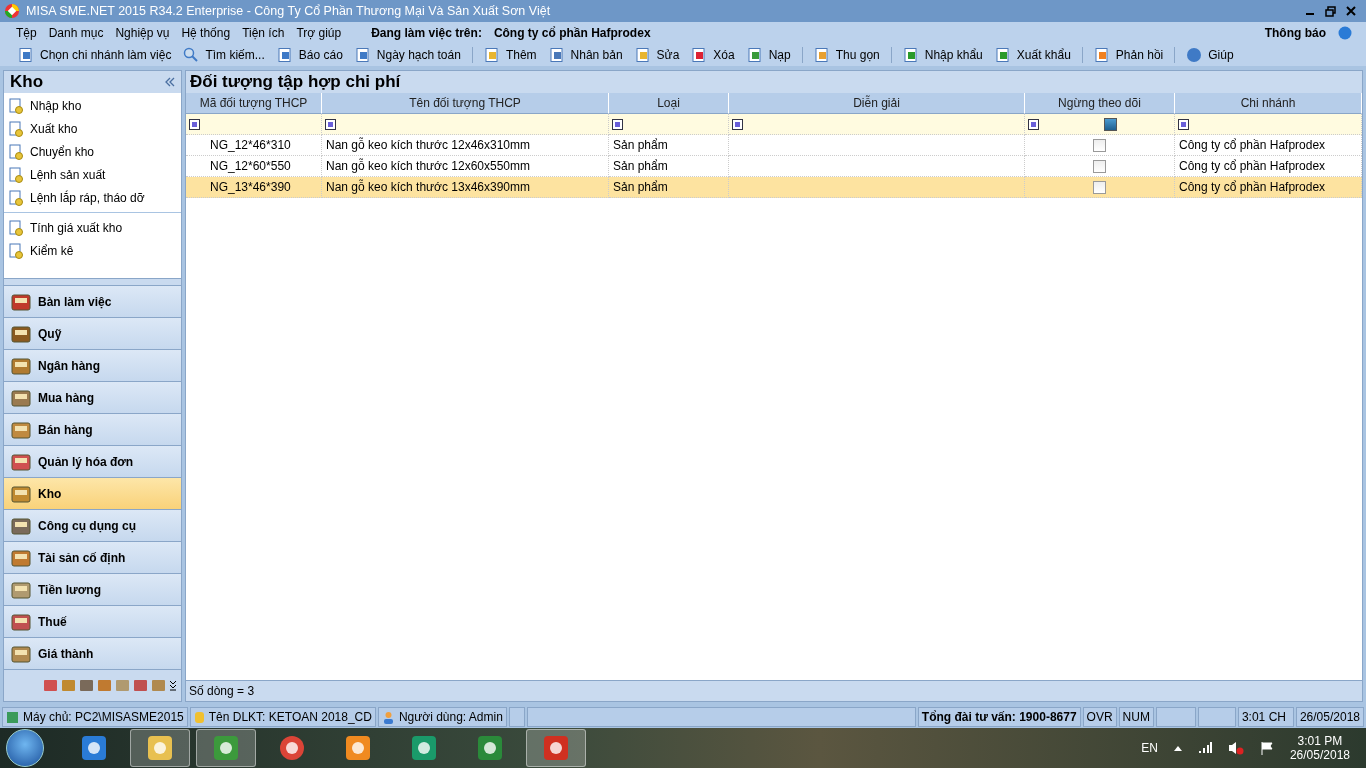  What do you see at coordinates (465, 187) in the screenshot?
I see `table-cell: Nan gỗ keo kích thước 13x46x390mm` at bounding box center [465, 187].